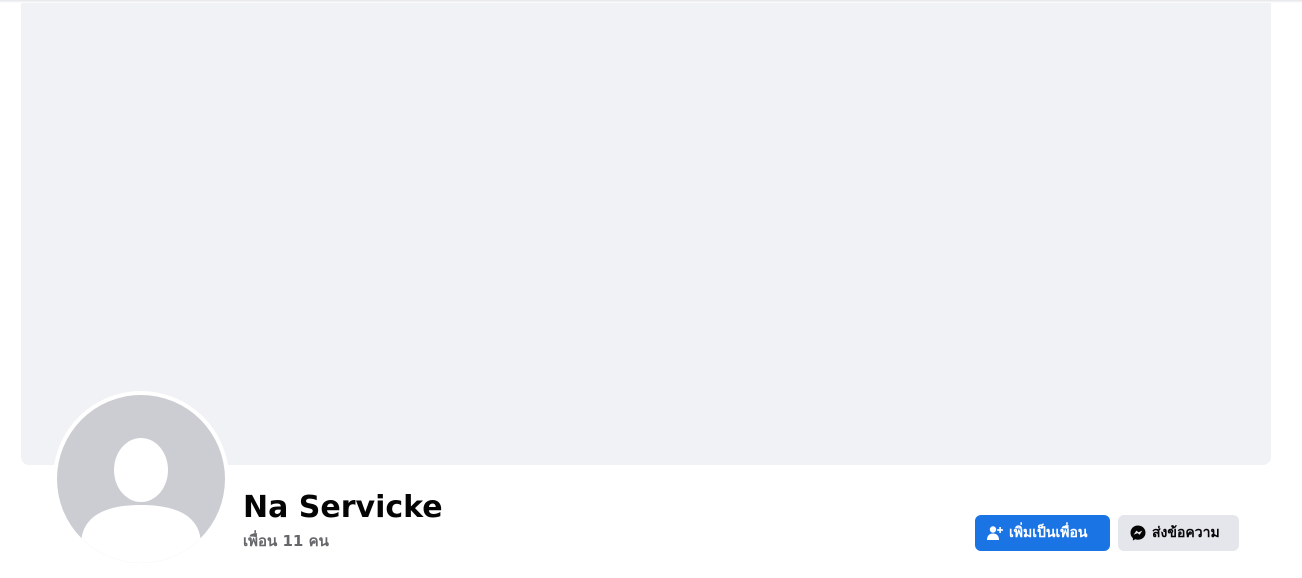 The width and height of the screenshot is (1302, 578). What do you see at coordinates (1048, 533) in the screenshot?
I see `add-friend-label: เพิ่มเป็นเพื่อน` at bounding box center [1048, 533].